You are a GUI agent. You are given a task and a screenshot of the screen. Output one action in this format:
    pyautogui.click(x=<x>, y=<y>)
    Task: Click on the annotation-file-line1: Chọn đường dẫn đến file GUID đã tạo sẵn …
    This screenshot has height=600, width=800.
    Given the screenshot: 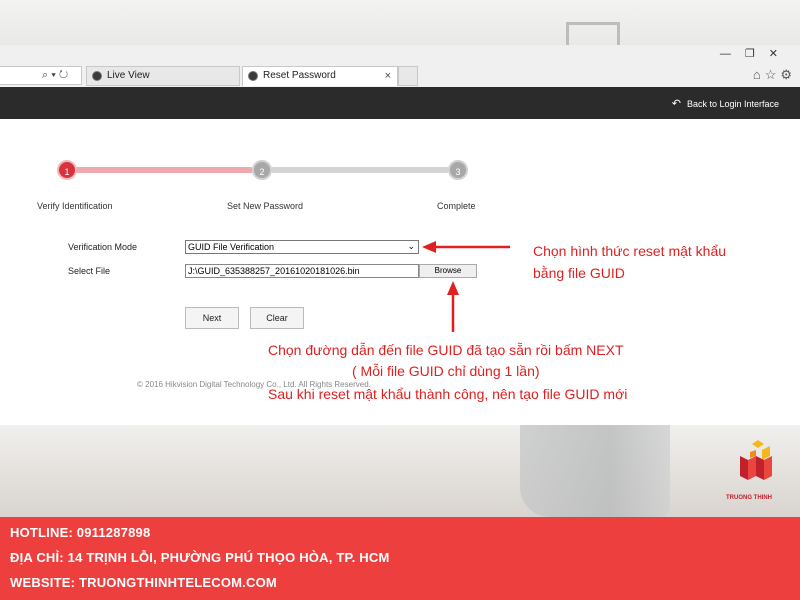 What is the action you would take?
    pyautogui.click(x=446, y=350)
    